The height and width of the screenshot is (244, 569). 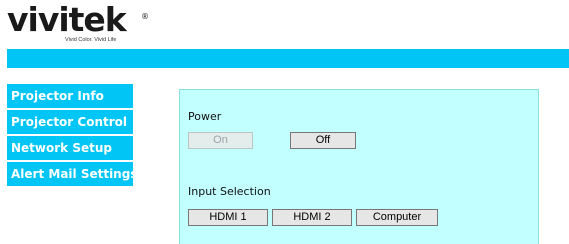 I want to click on input-computer-button: Computer, so click(x=397, y=217).